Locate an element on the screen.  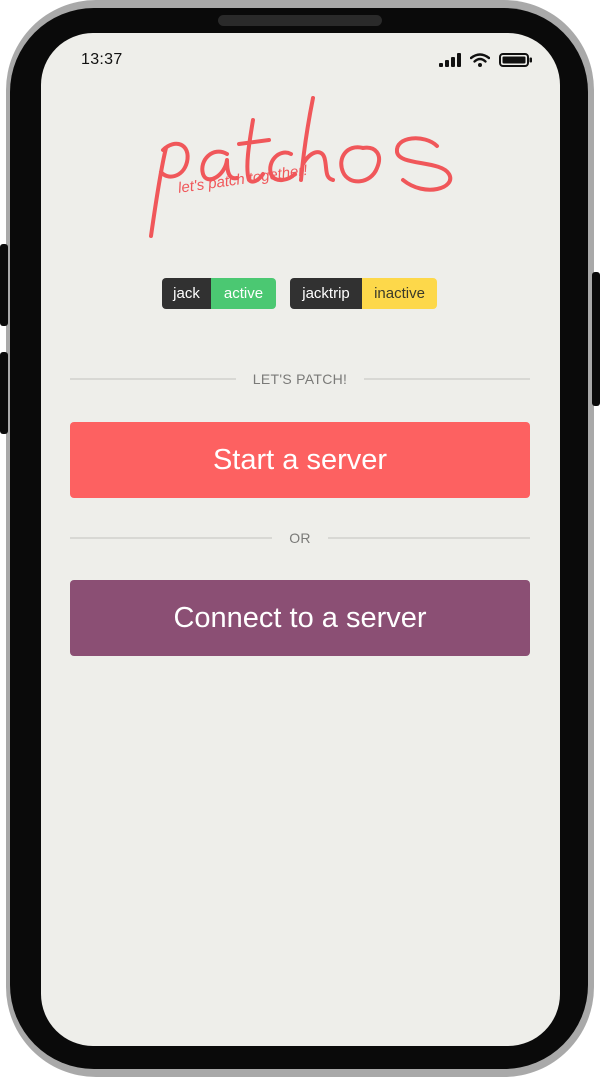
jack-status-badge: jack active is located at coordinates (219, 293).